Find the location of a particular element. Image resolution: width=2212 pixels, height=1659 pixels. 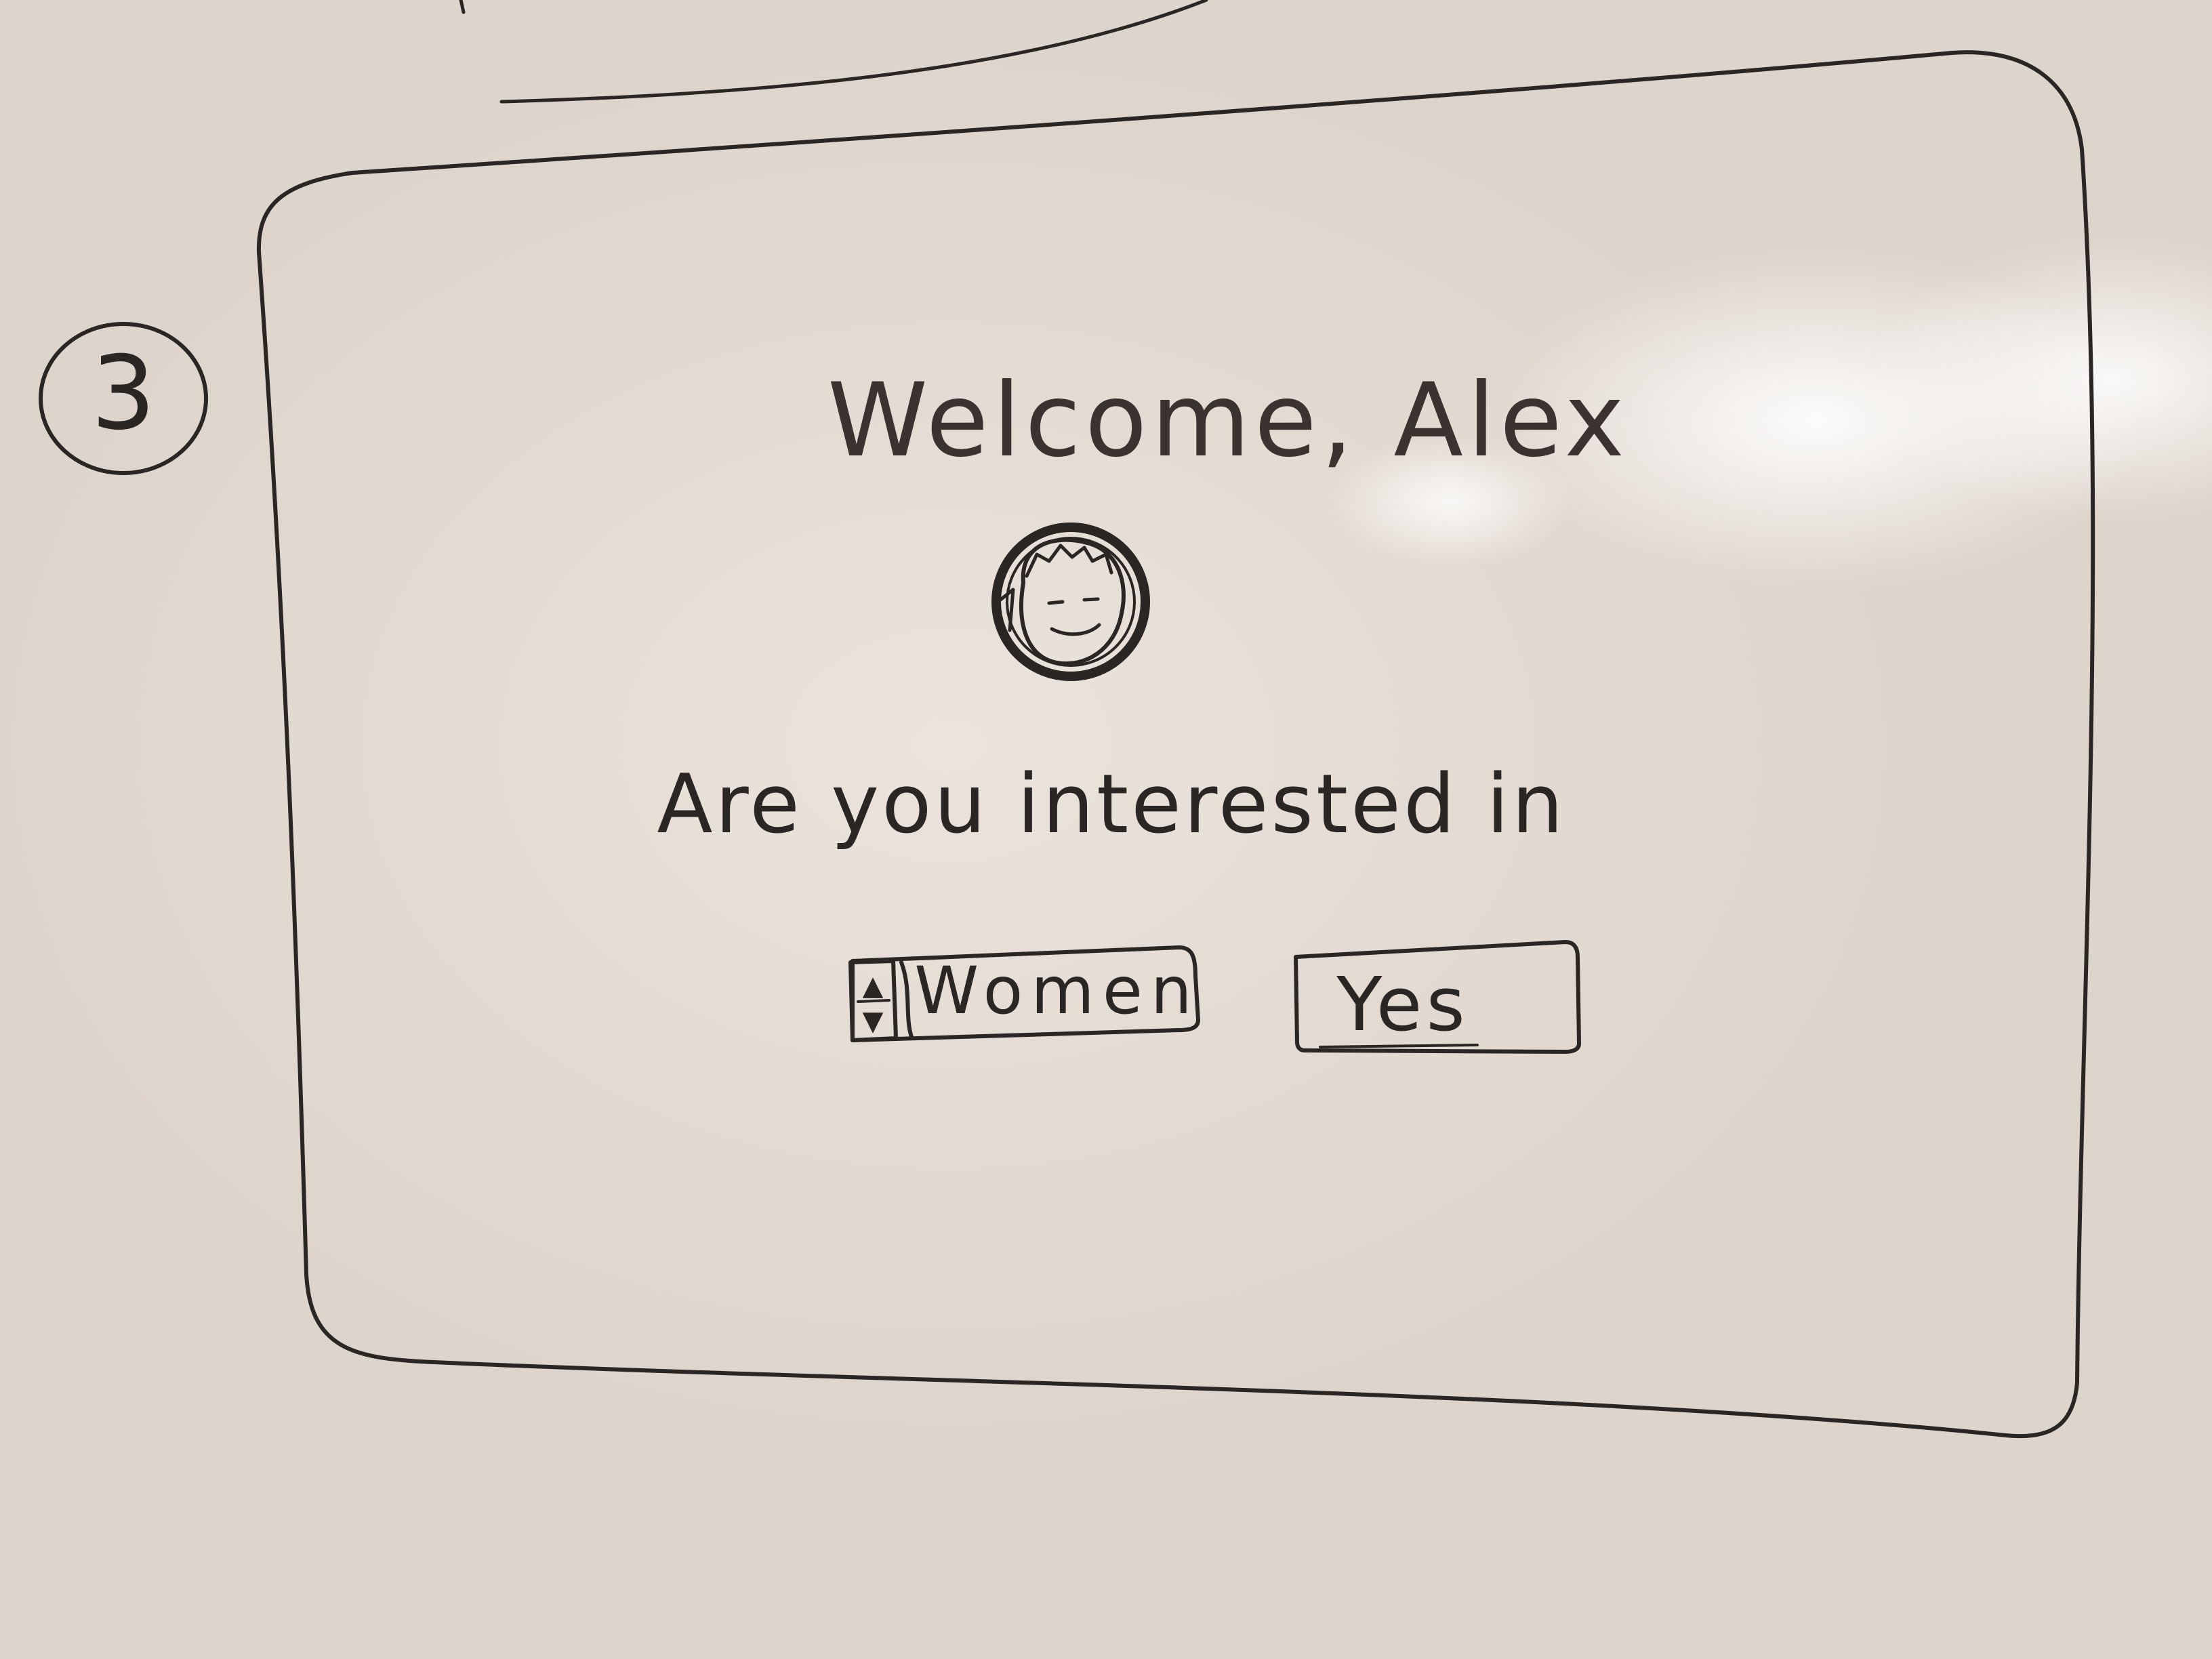

stepper: ▲ ▼ is located at coordinates (873, 1003).